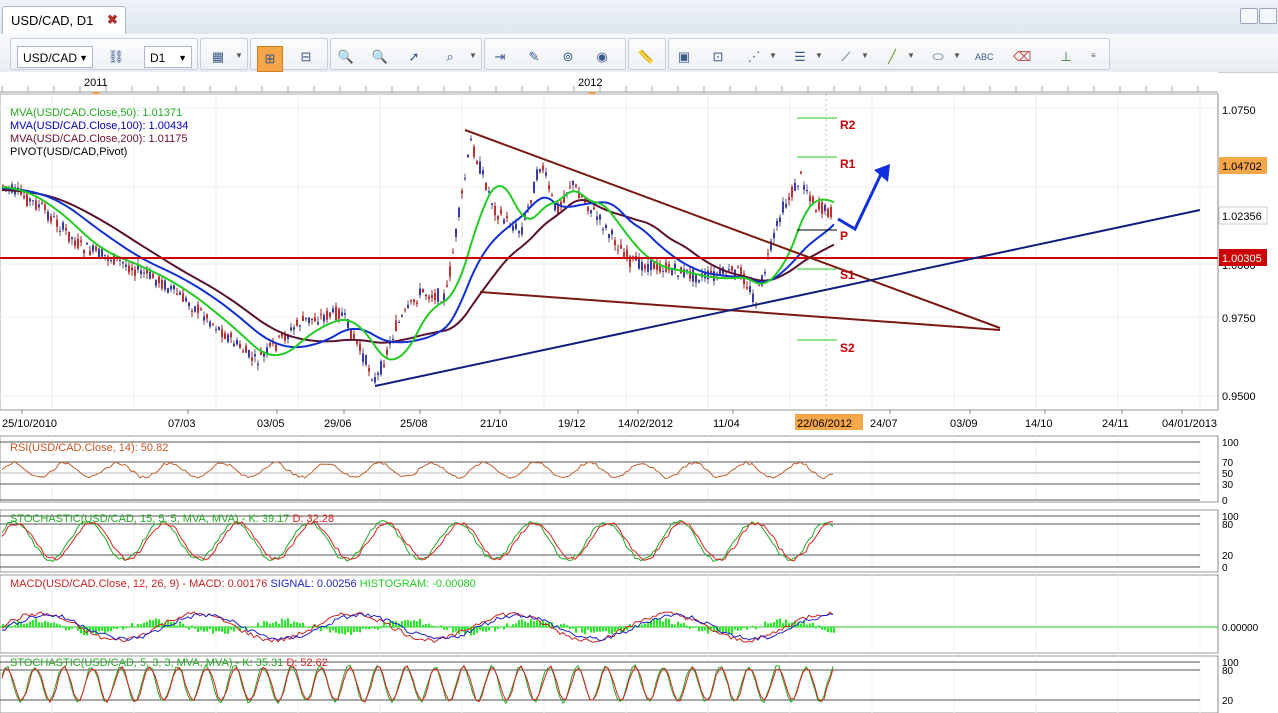 The image size is (1278, 713). What do you see at coordinates (846, 57) in the screenshot?
I see `fan-icon: ⟋` at bounding box center [846, 57].